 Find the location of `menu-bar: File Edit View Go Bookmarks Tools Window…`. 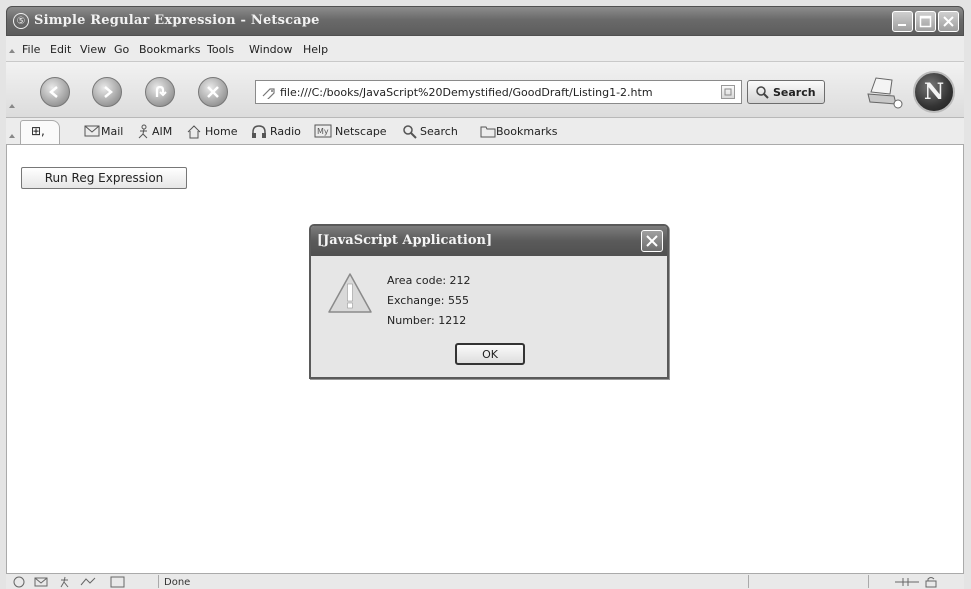

menu-bar: File Edit View Go Bookmarks Tools Window… is located at coordinates (485, 49).